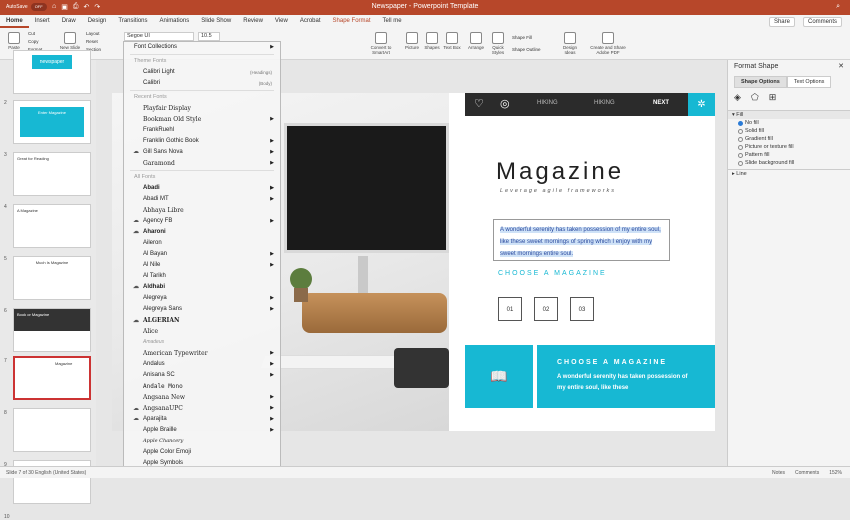 The width and height of the screenshot is (850, 520). I want to click on tab-transitions: Transitions, so click(132, 21).